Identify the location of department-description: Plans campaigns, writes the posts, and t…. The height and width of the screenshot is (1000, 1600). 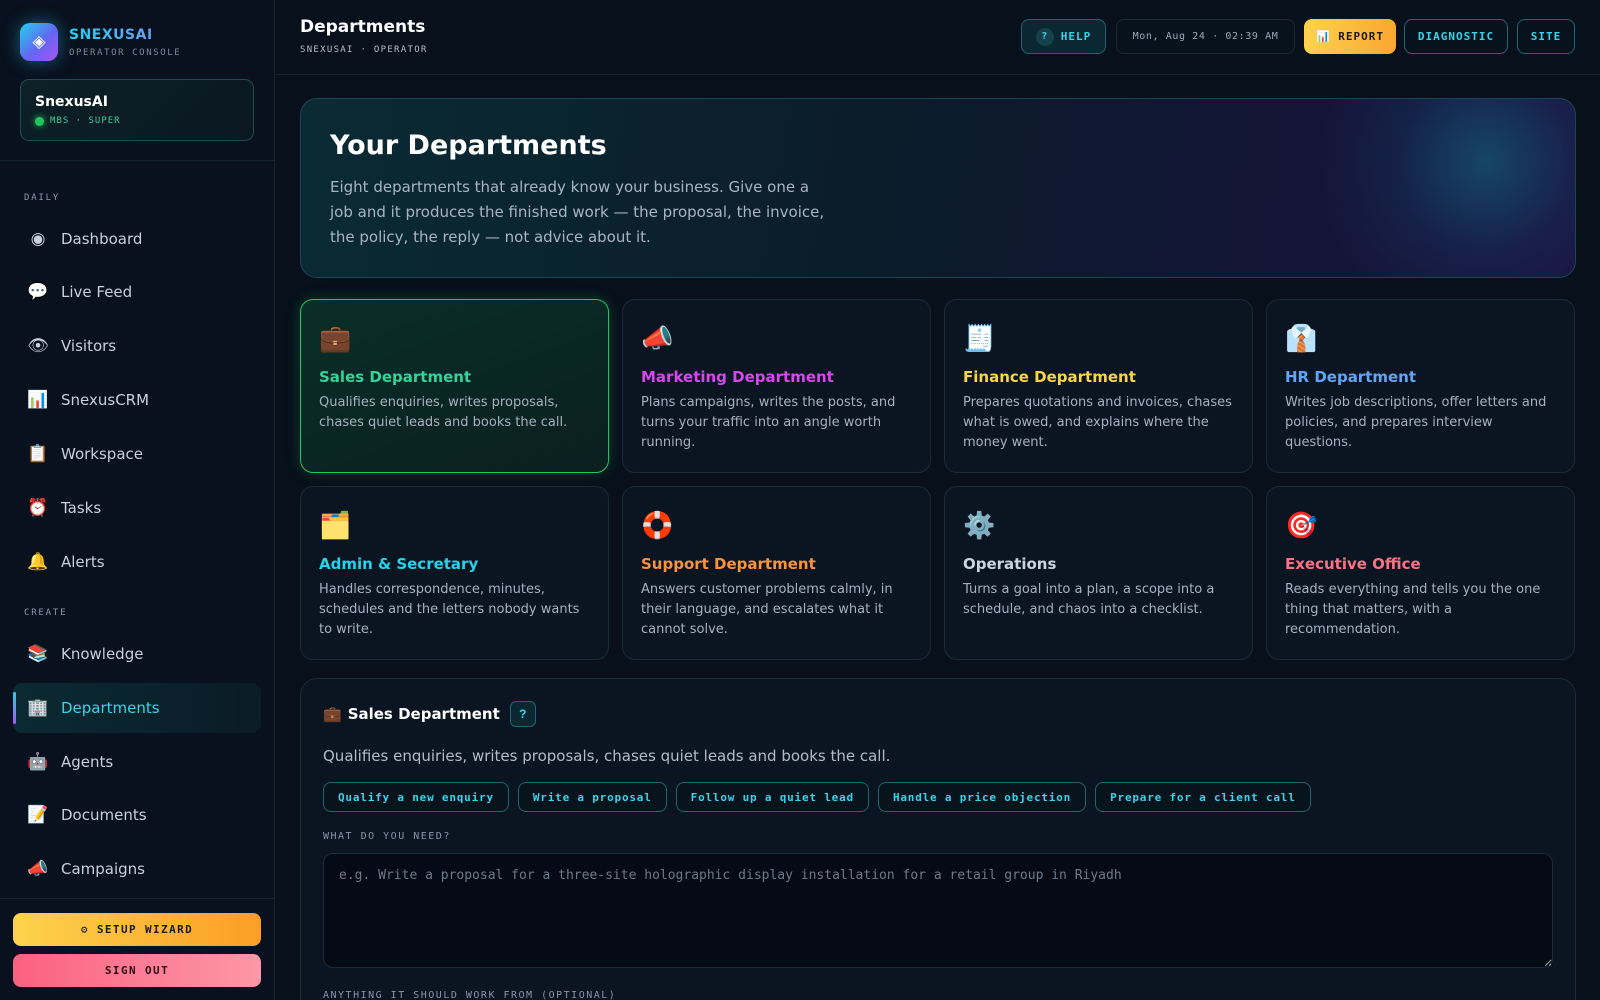
(768, 422).